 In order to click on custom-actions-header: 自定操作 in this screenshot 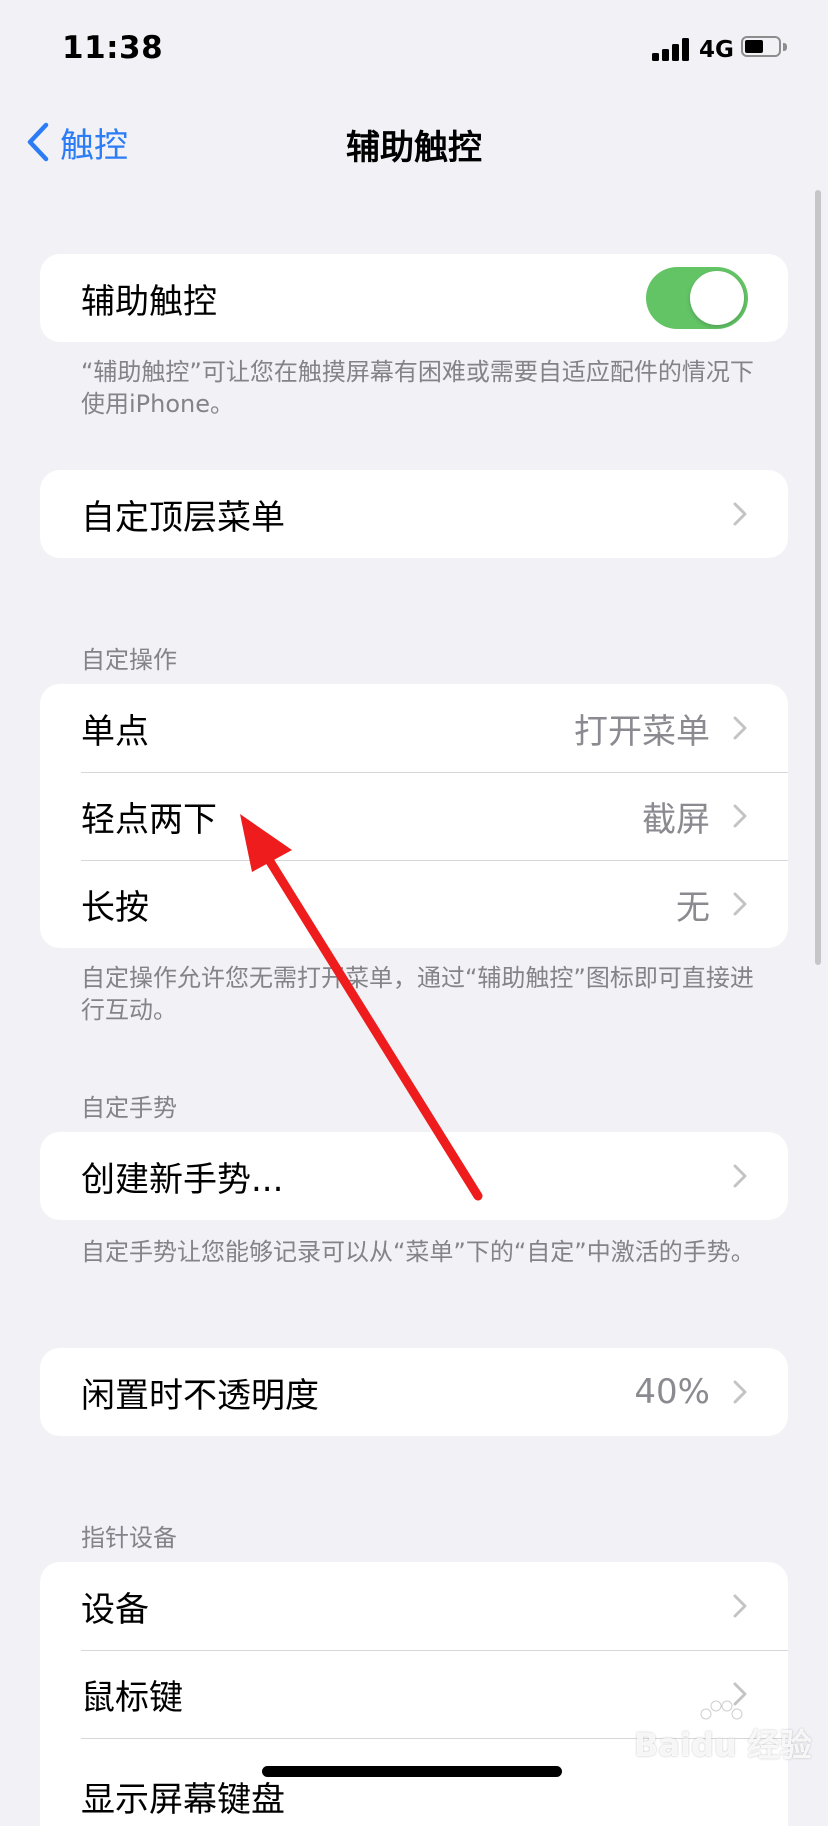, I will do `click(129, 660)`.